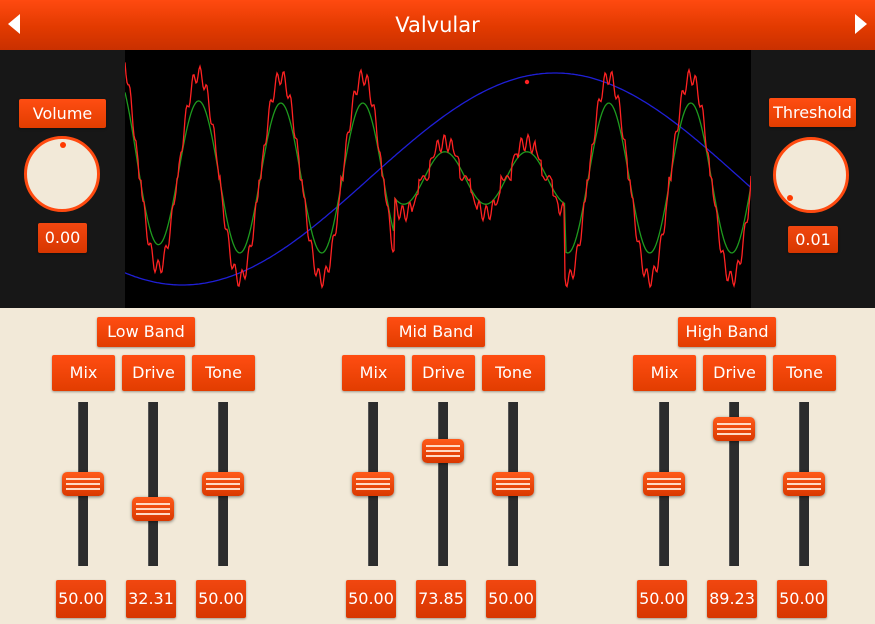  I want to click on band-header: Mid Band, so click(436, 332).